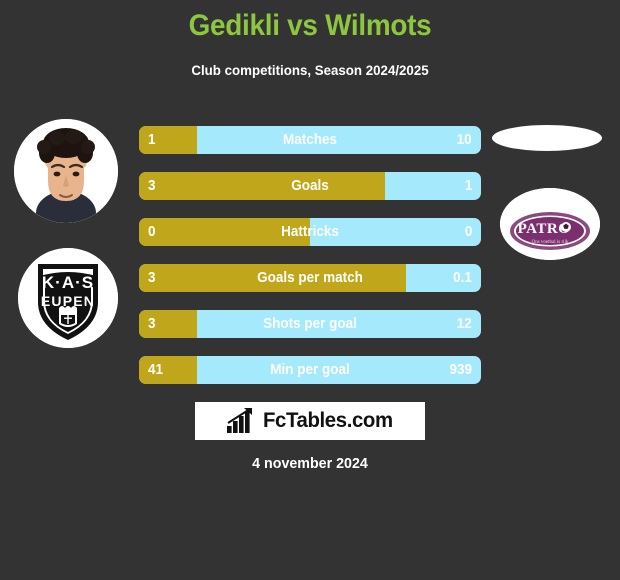 This screenshot has height=580, width=620. I want to click on page-subtitle: Club competitions, Season 2024/2025, so click(310, 70).